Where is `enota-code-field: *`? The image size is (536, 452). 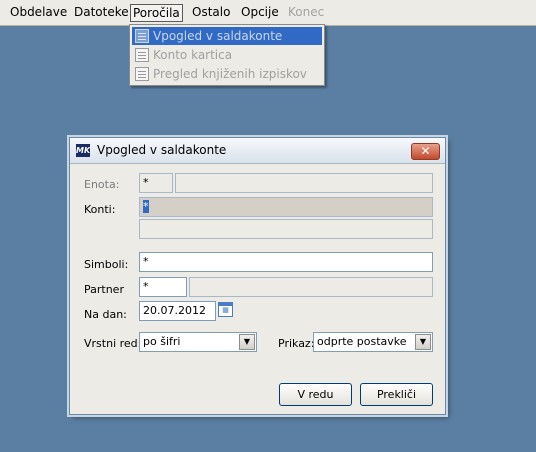 enota-code-field: * is located at coordinates (156, 183).